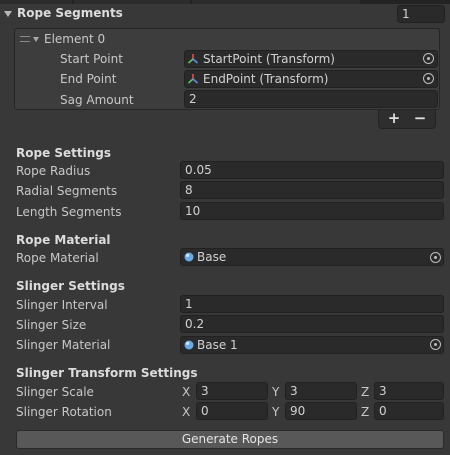  What do you see at coordinates (69, 212) in the screenshot?
I see `length-segments-label: Length Segments` at bounding box center [69, 212].